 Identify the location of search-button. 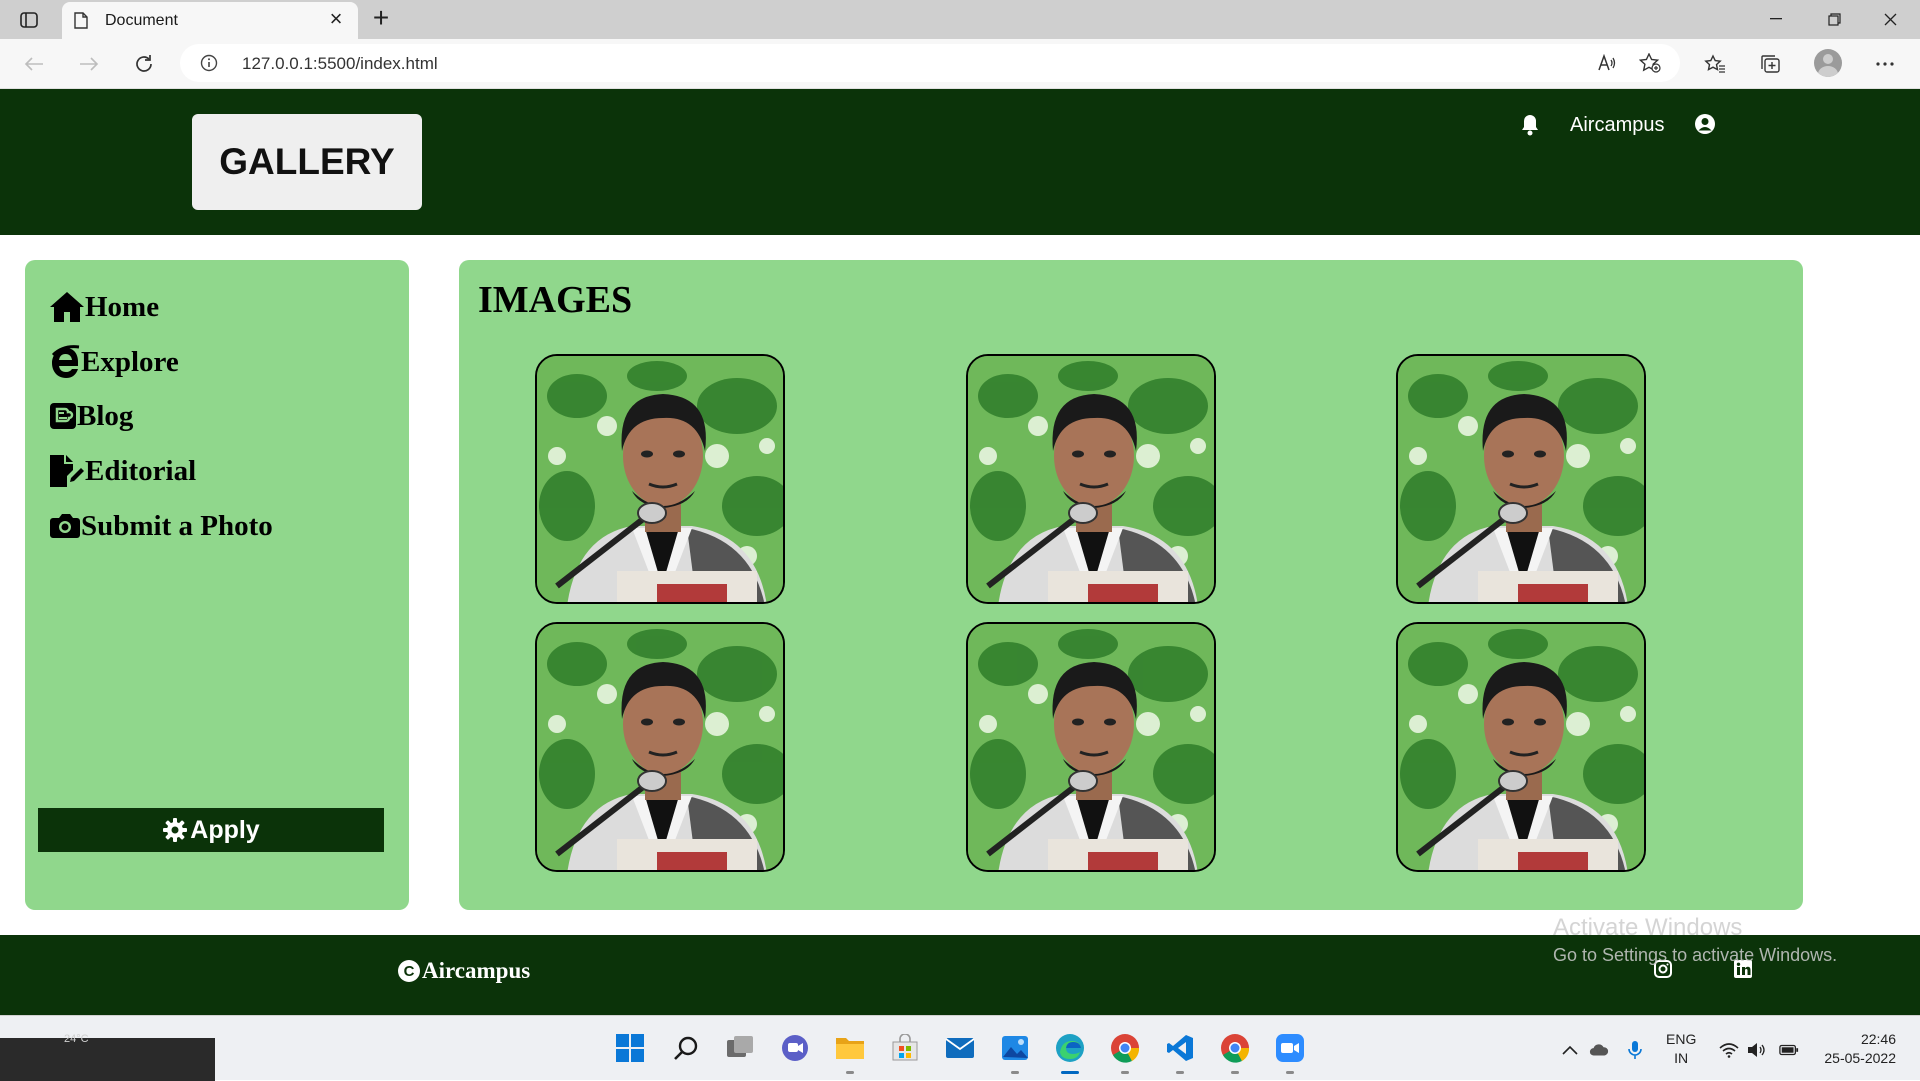
(686, 1048).